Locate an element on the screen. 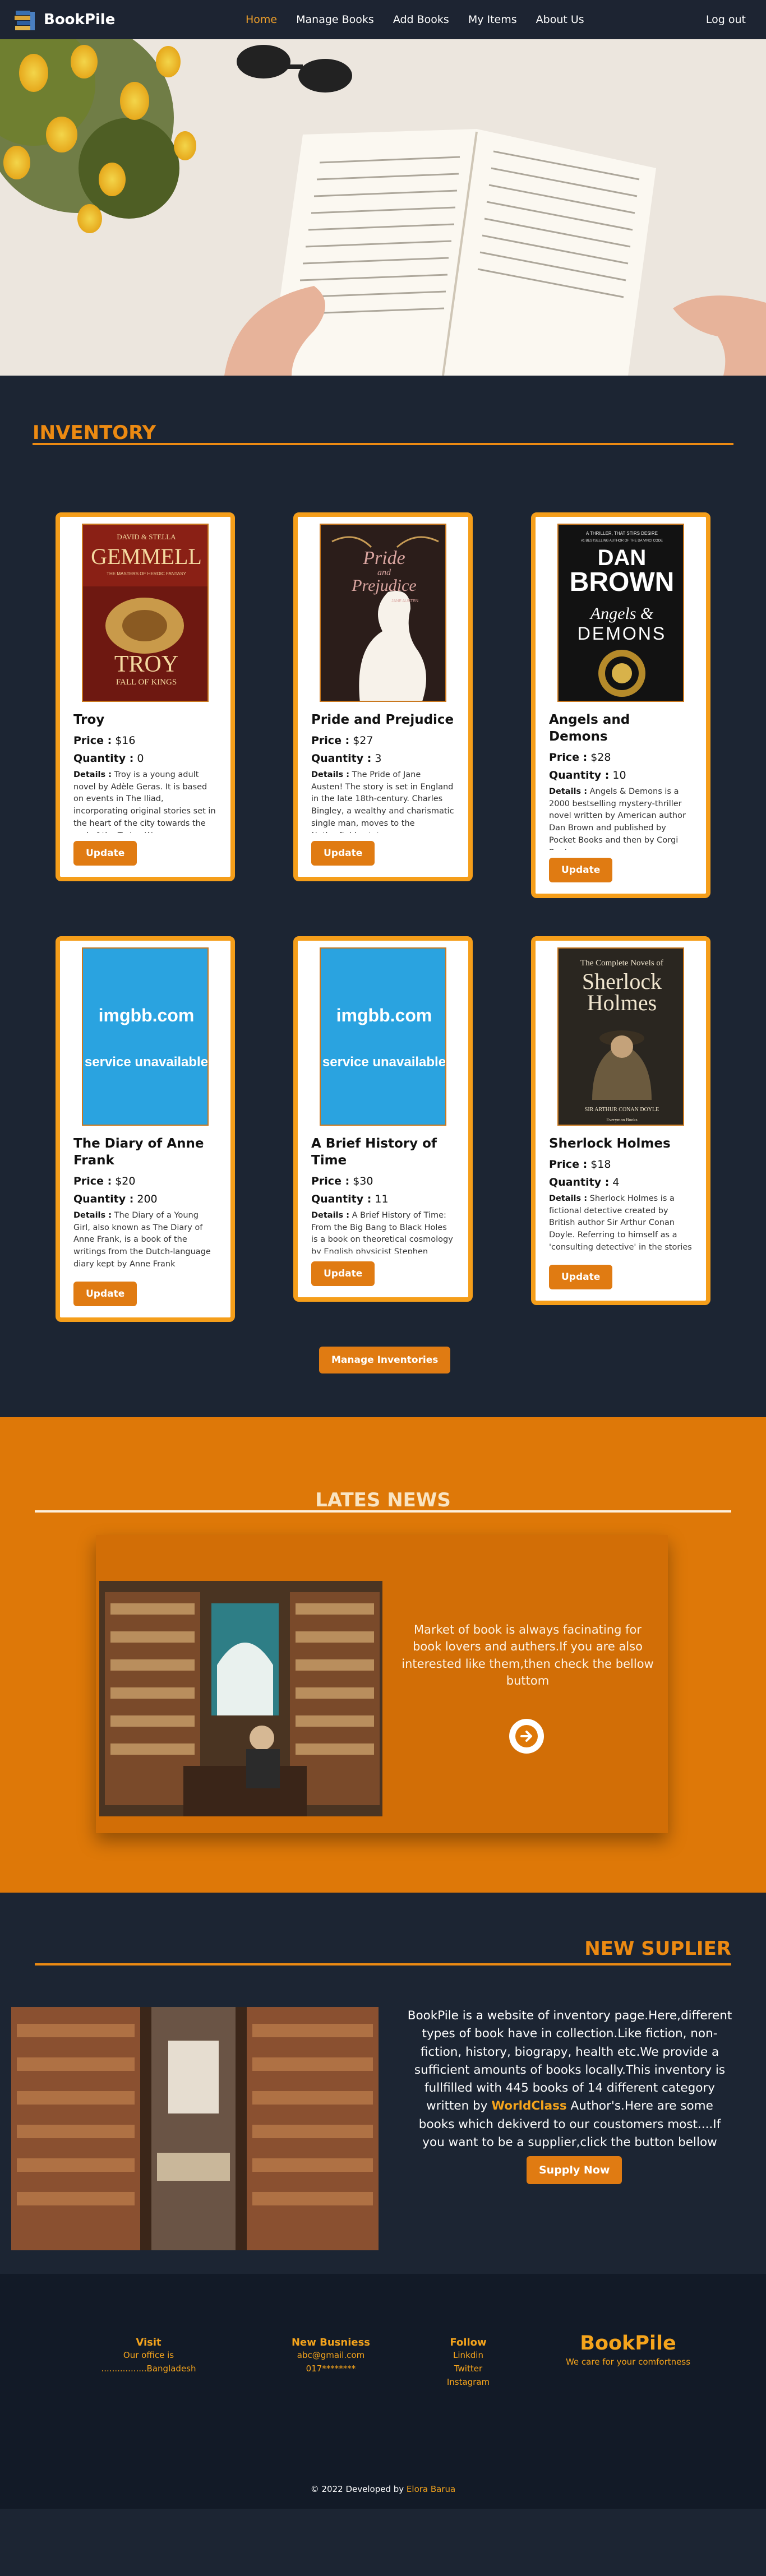  footer-brand: BookPile We care for your comfortness is located at coordinates (628, 2349).